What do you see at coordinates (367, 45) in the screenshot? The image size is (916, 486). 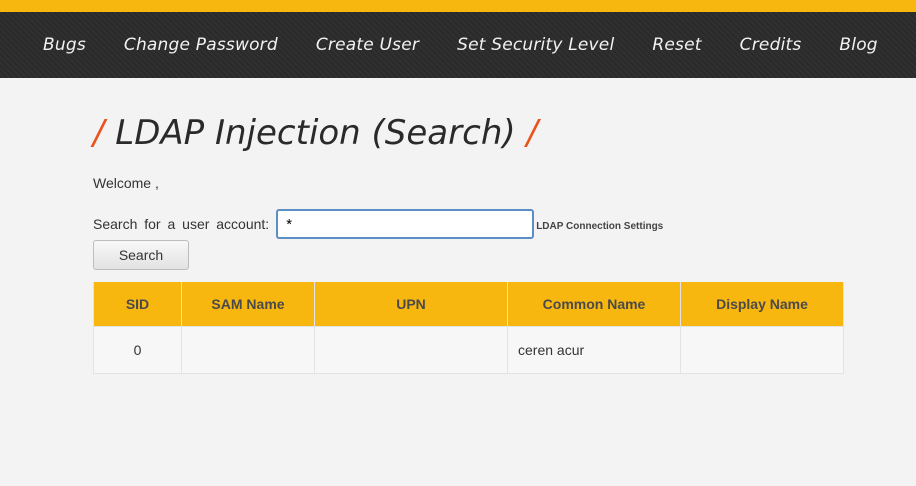 I see `nav-item-create-user: Create User` at bounding box center [367, 45].